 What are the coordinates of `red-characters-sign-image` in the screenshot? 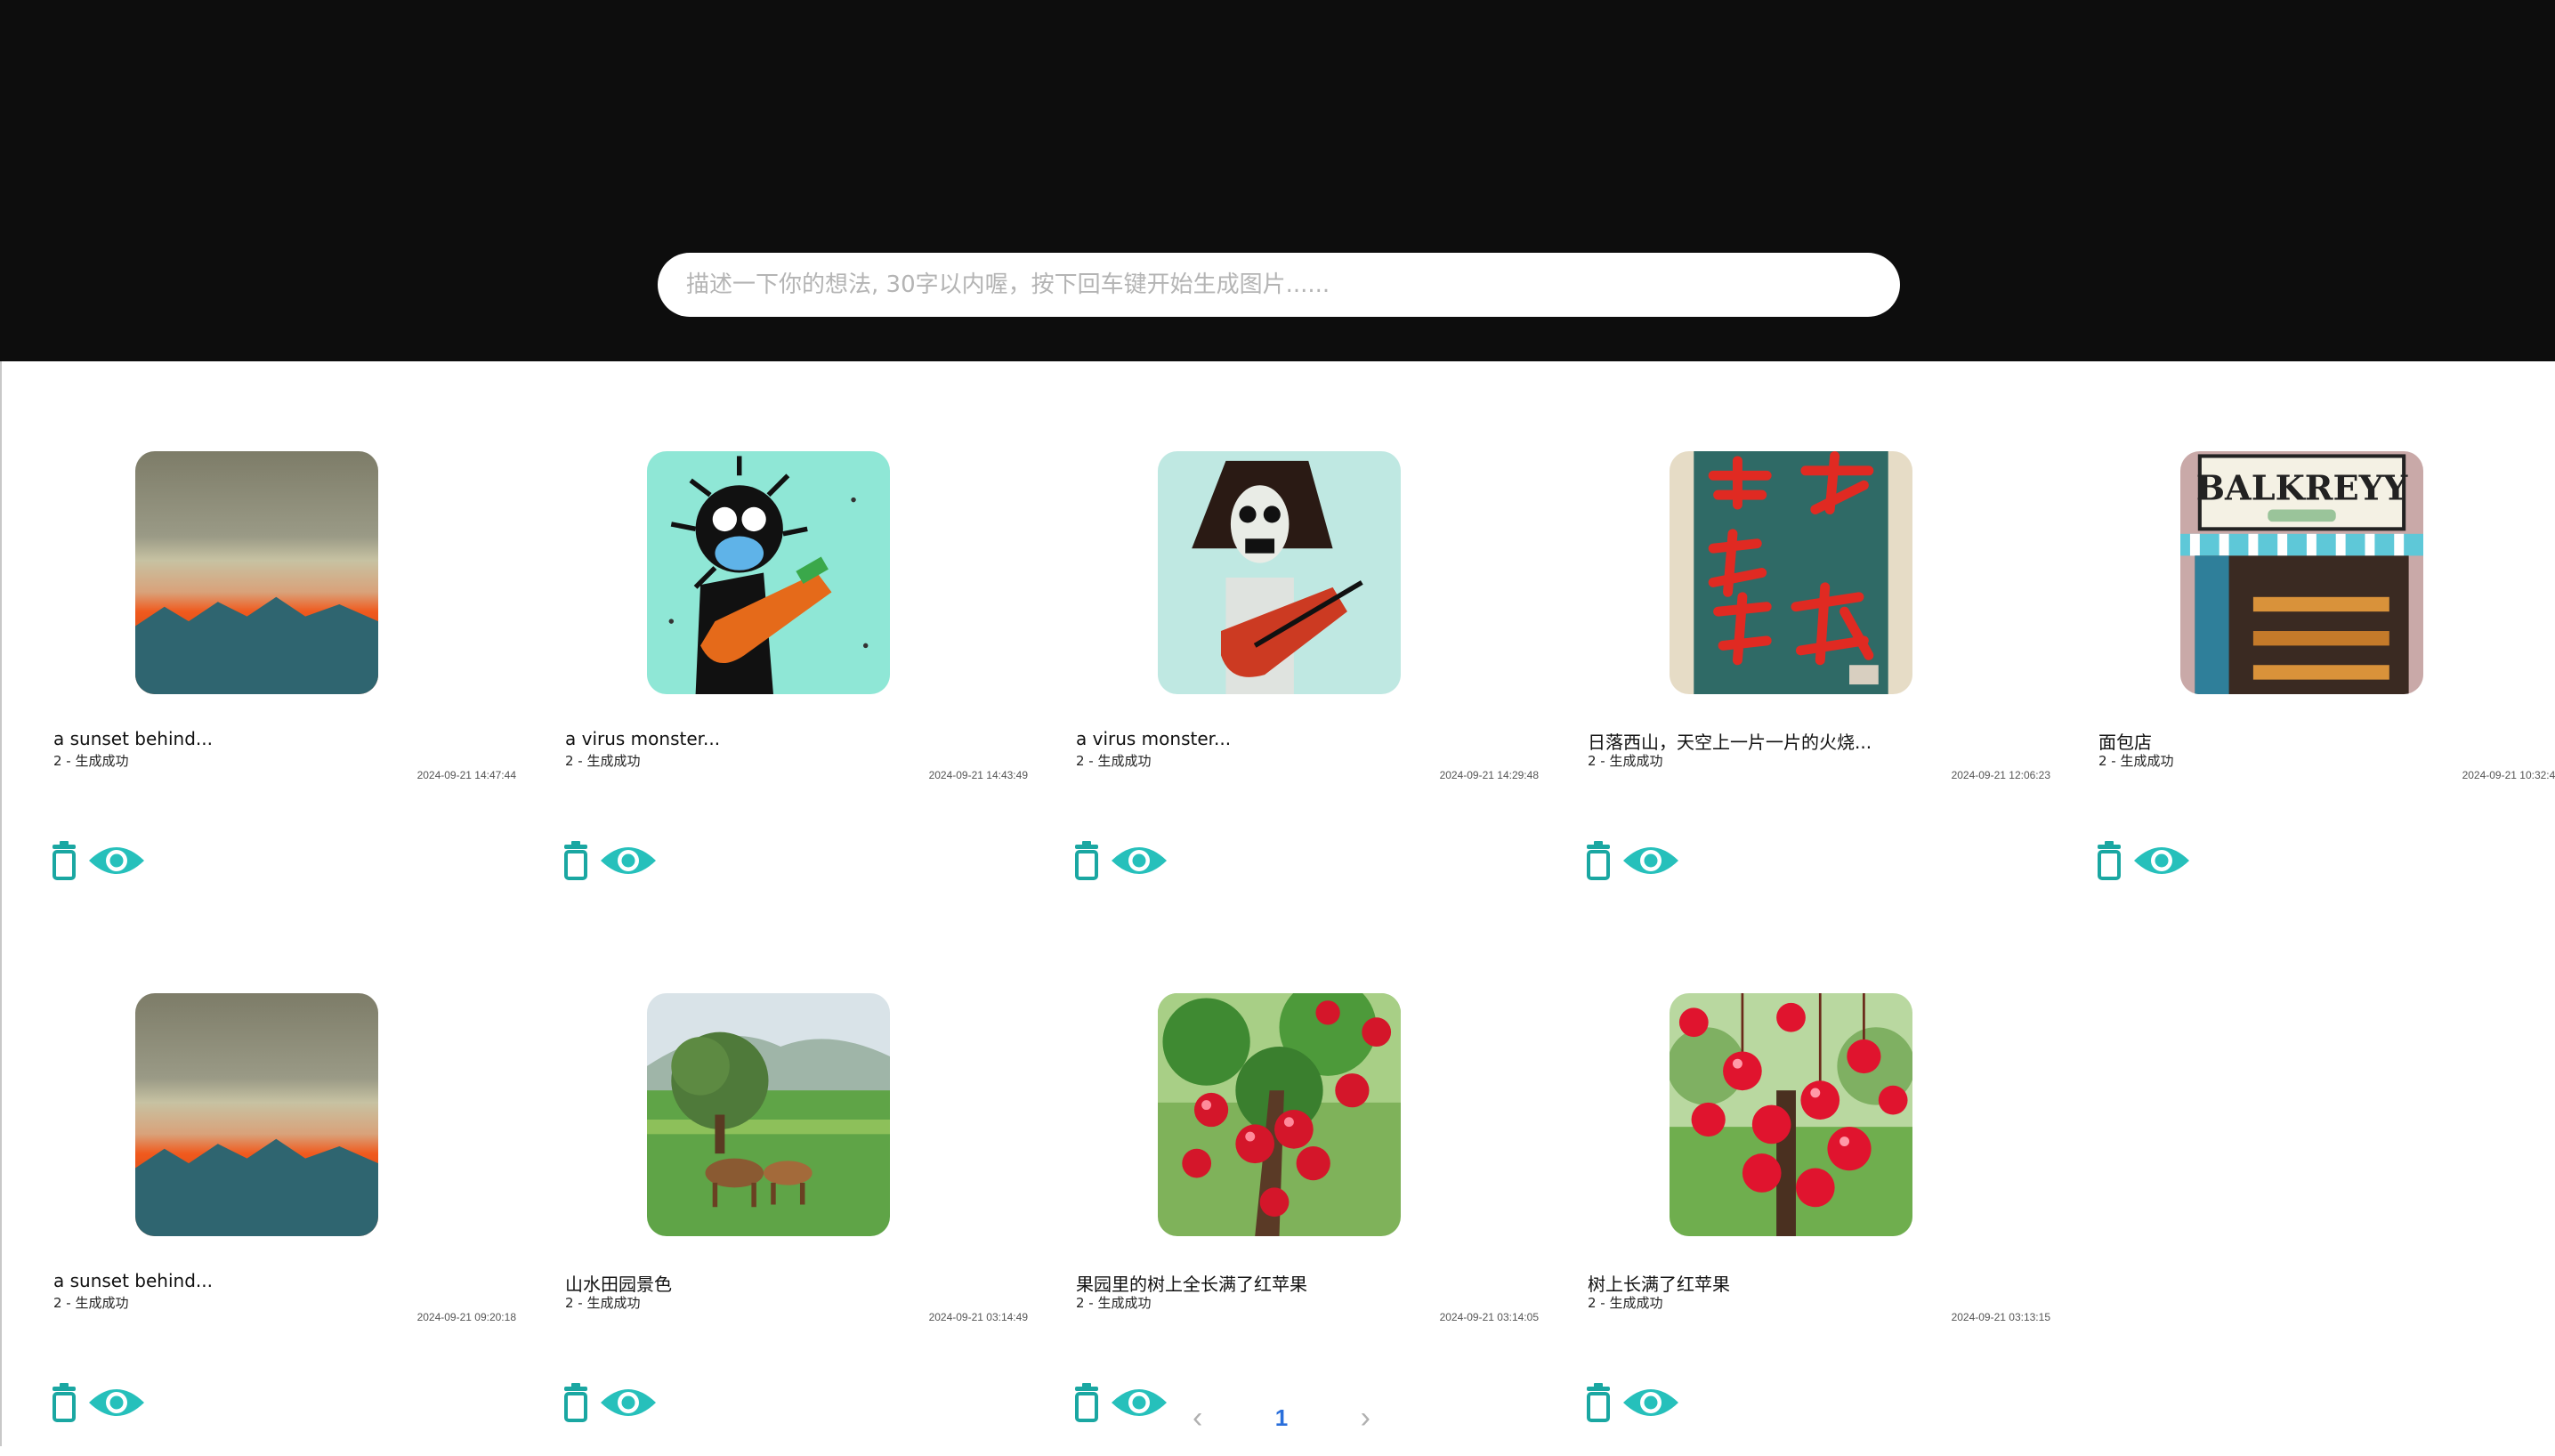 It's located at (1791, 572).